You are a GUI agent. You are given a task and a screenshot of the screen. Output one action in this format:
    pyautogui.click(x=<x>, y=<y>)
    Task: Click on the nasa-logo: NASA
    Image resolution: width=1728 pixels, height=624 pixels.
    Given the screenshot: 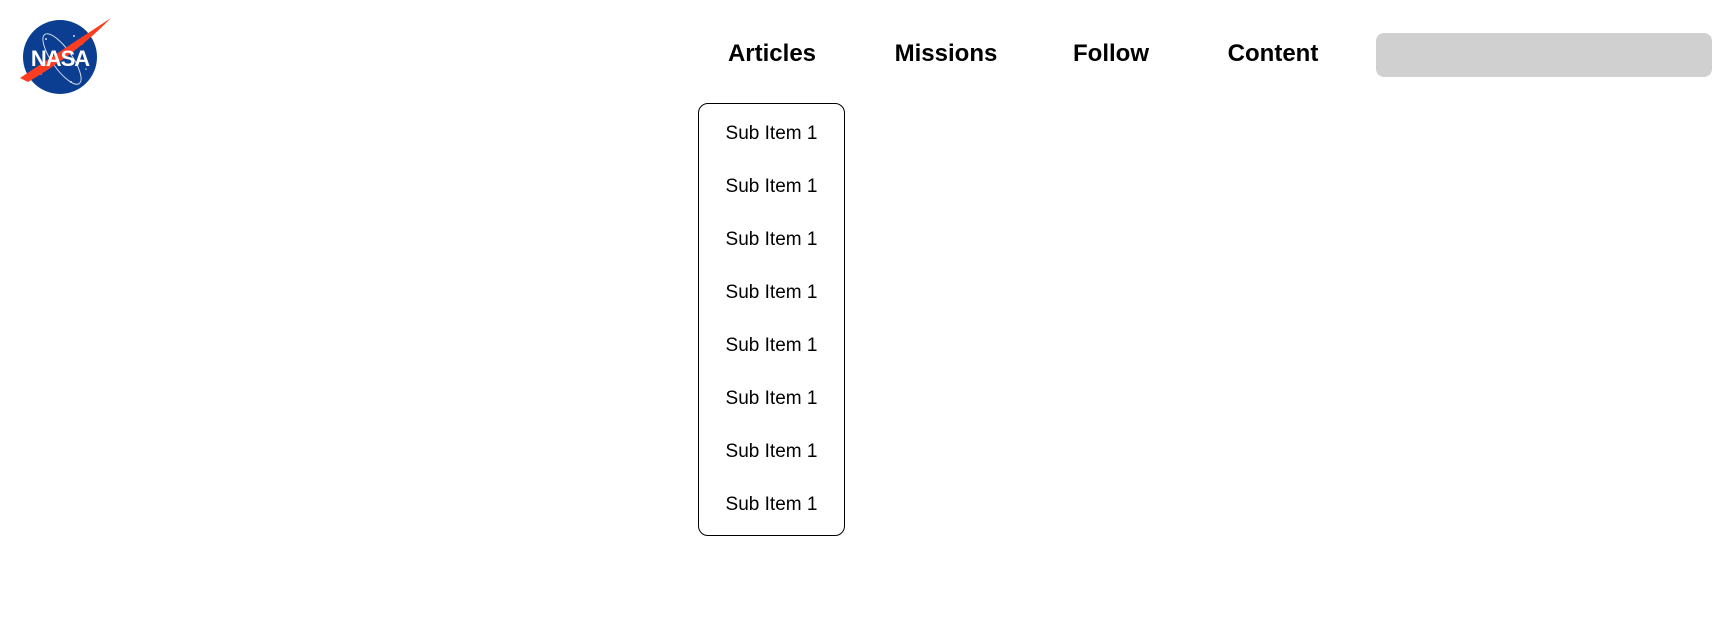 What is the action you would take?
    pyautogui.click(x=64, y=55)
    